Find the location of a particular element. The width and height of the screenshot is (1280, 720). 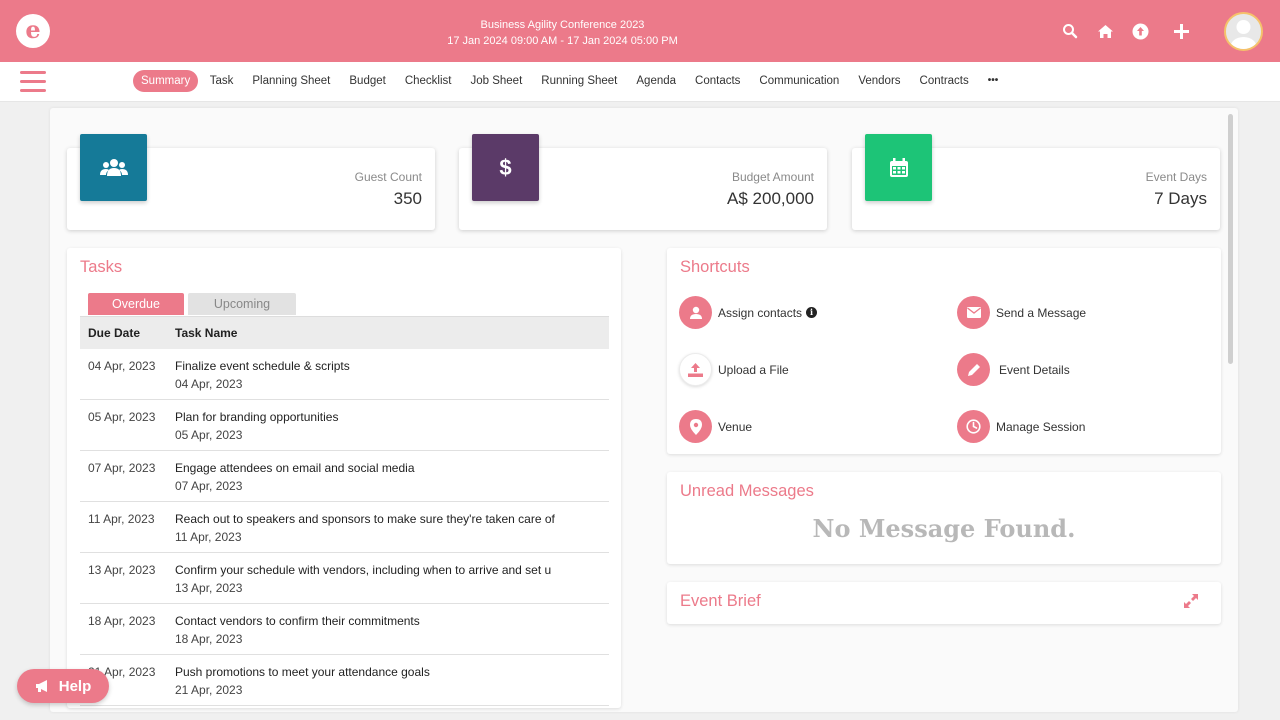

clock-icon is located at coordinates (973, 426).